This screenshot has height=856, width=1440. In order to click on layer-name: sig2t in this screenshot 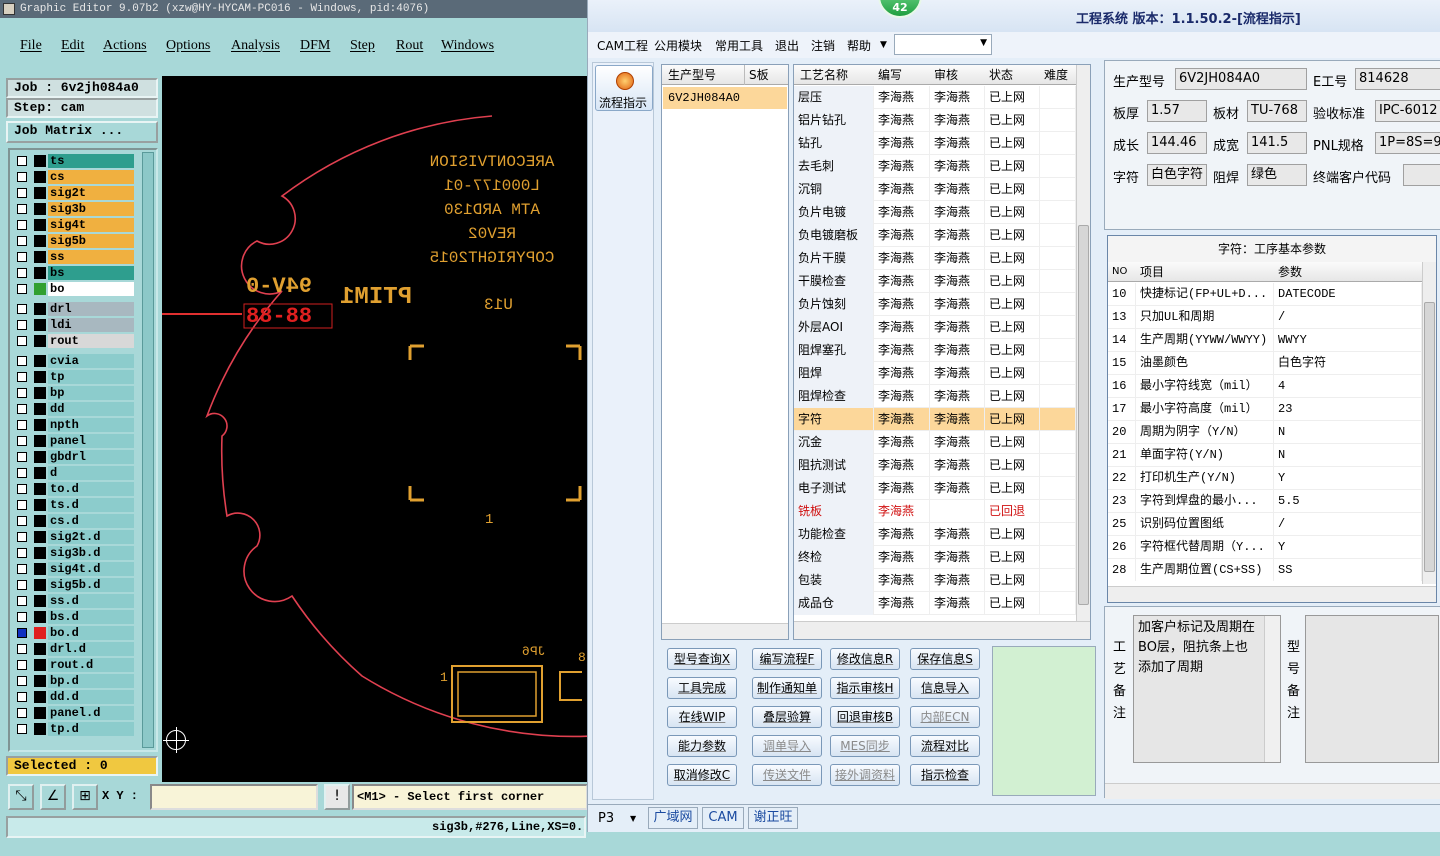, I will do `click(91, 193)`.